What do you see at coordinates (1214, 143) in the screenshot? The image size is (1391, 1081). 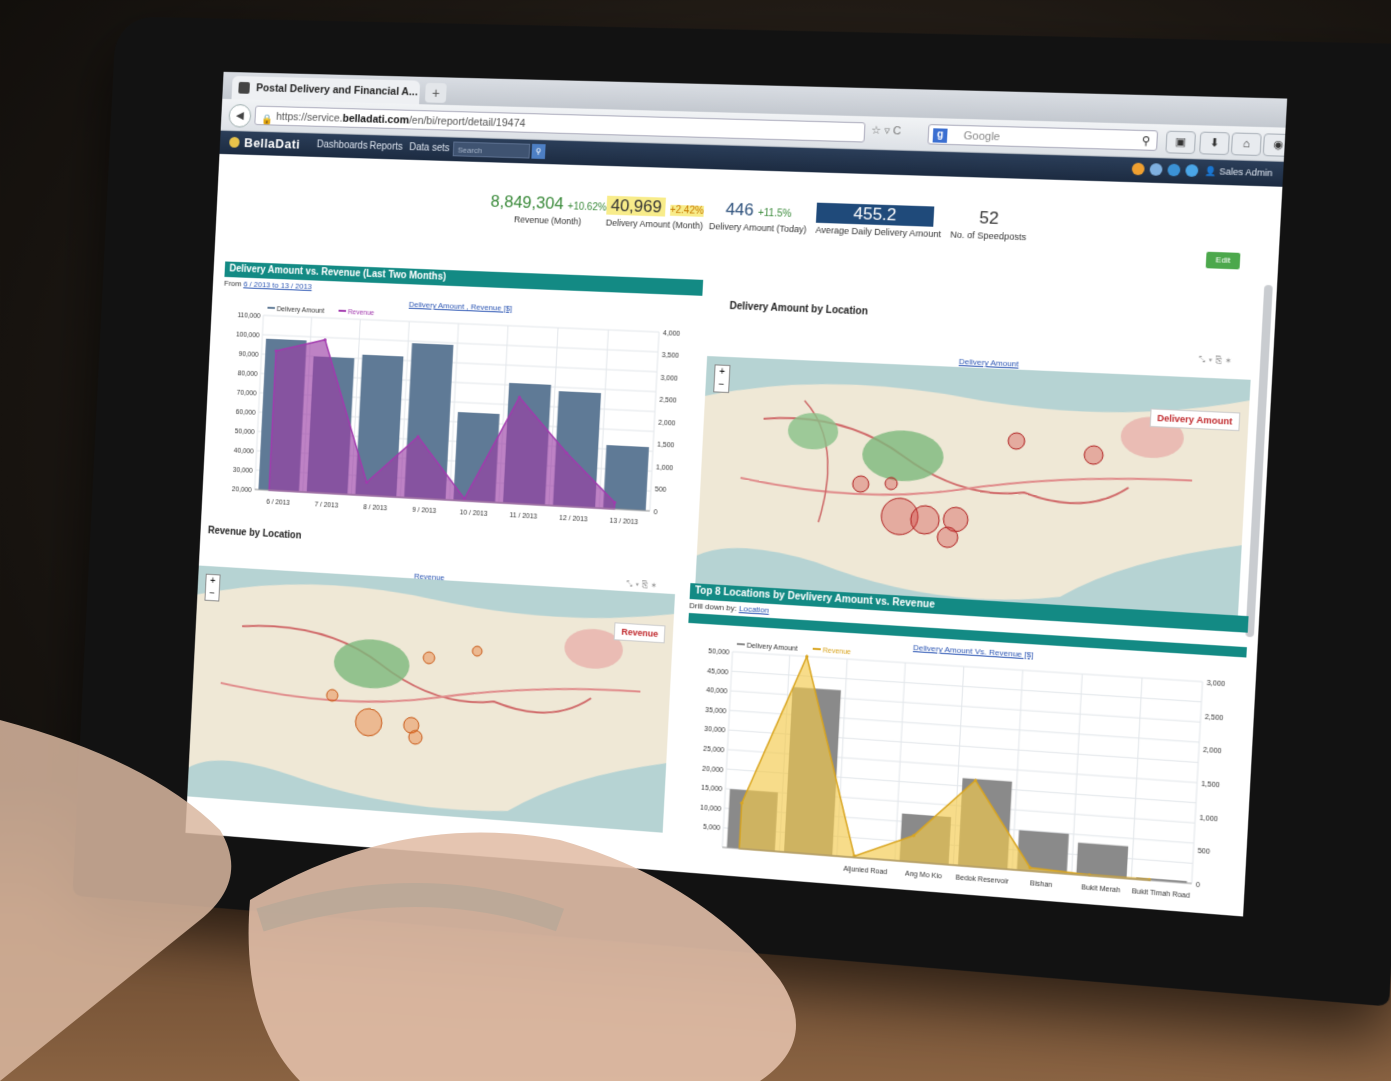 I see `download-button: ⬇` at bounding box center [1214, 143].